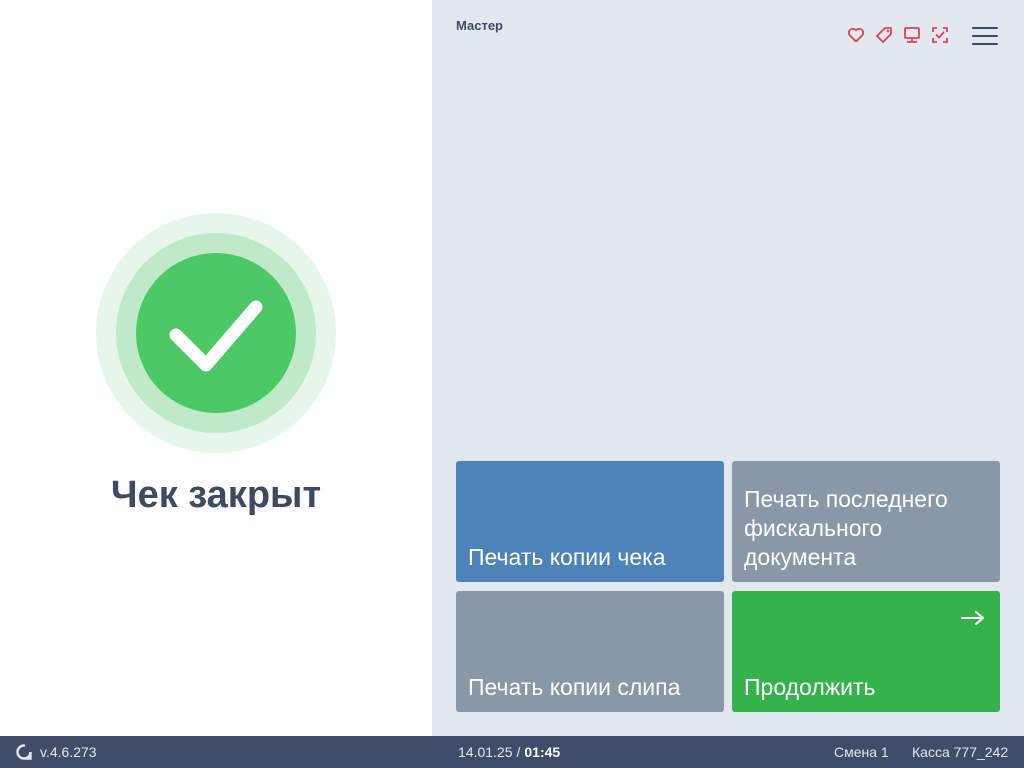 The image size is (1024, 768). Describe the element at coordinates (884, 35) in the screenshot. I see `tag-icon` at that location.